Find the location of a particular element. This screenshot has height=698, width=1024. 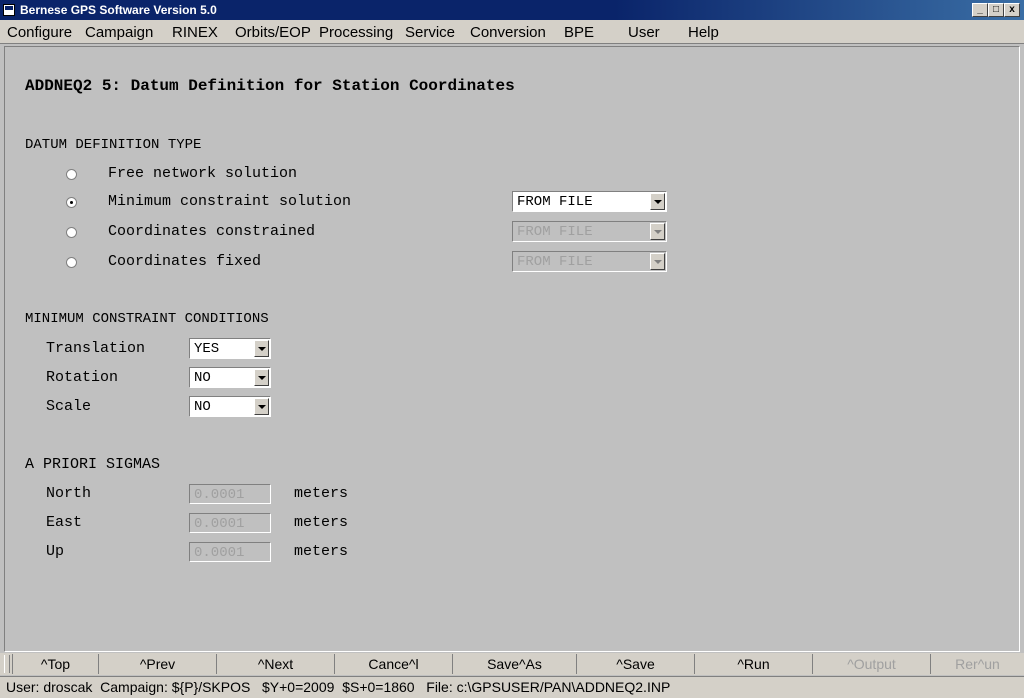

label-coordinates-fixed: Coordinates fixed is located at coordinates (185, 261).